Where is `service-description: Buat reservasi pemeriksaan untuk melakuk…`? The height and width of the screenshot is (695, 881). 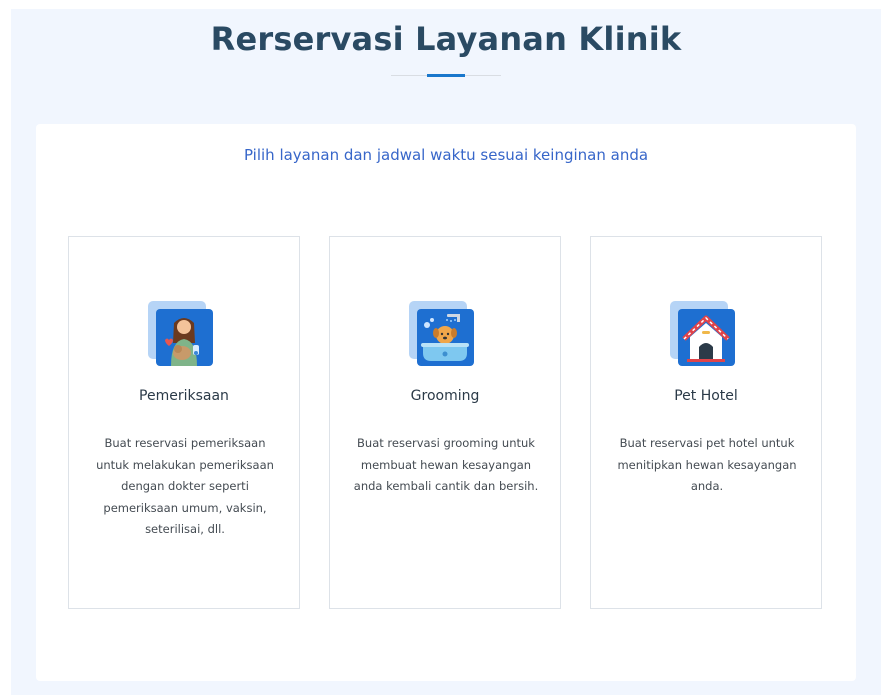 service-description: Buat reservasi pemeriksaan untuk melakuk… is located at coordinates (185, 486).